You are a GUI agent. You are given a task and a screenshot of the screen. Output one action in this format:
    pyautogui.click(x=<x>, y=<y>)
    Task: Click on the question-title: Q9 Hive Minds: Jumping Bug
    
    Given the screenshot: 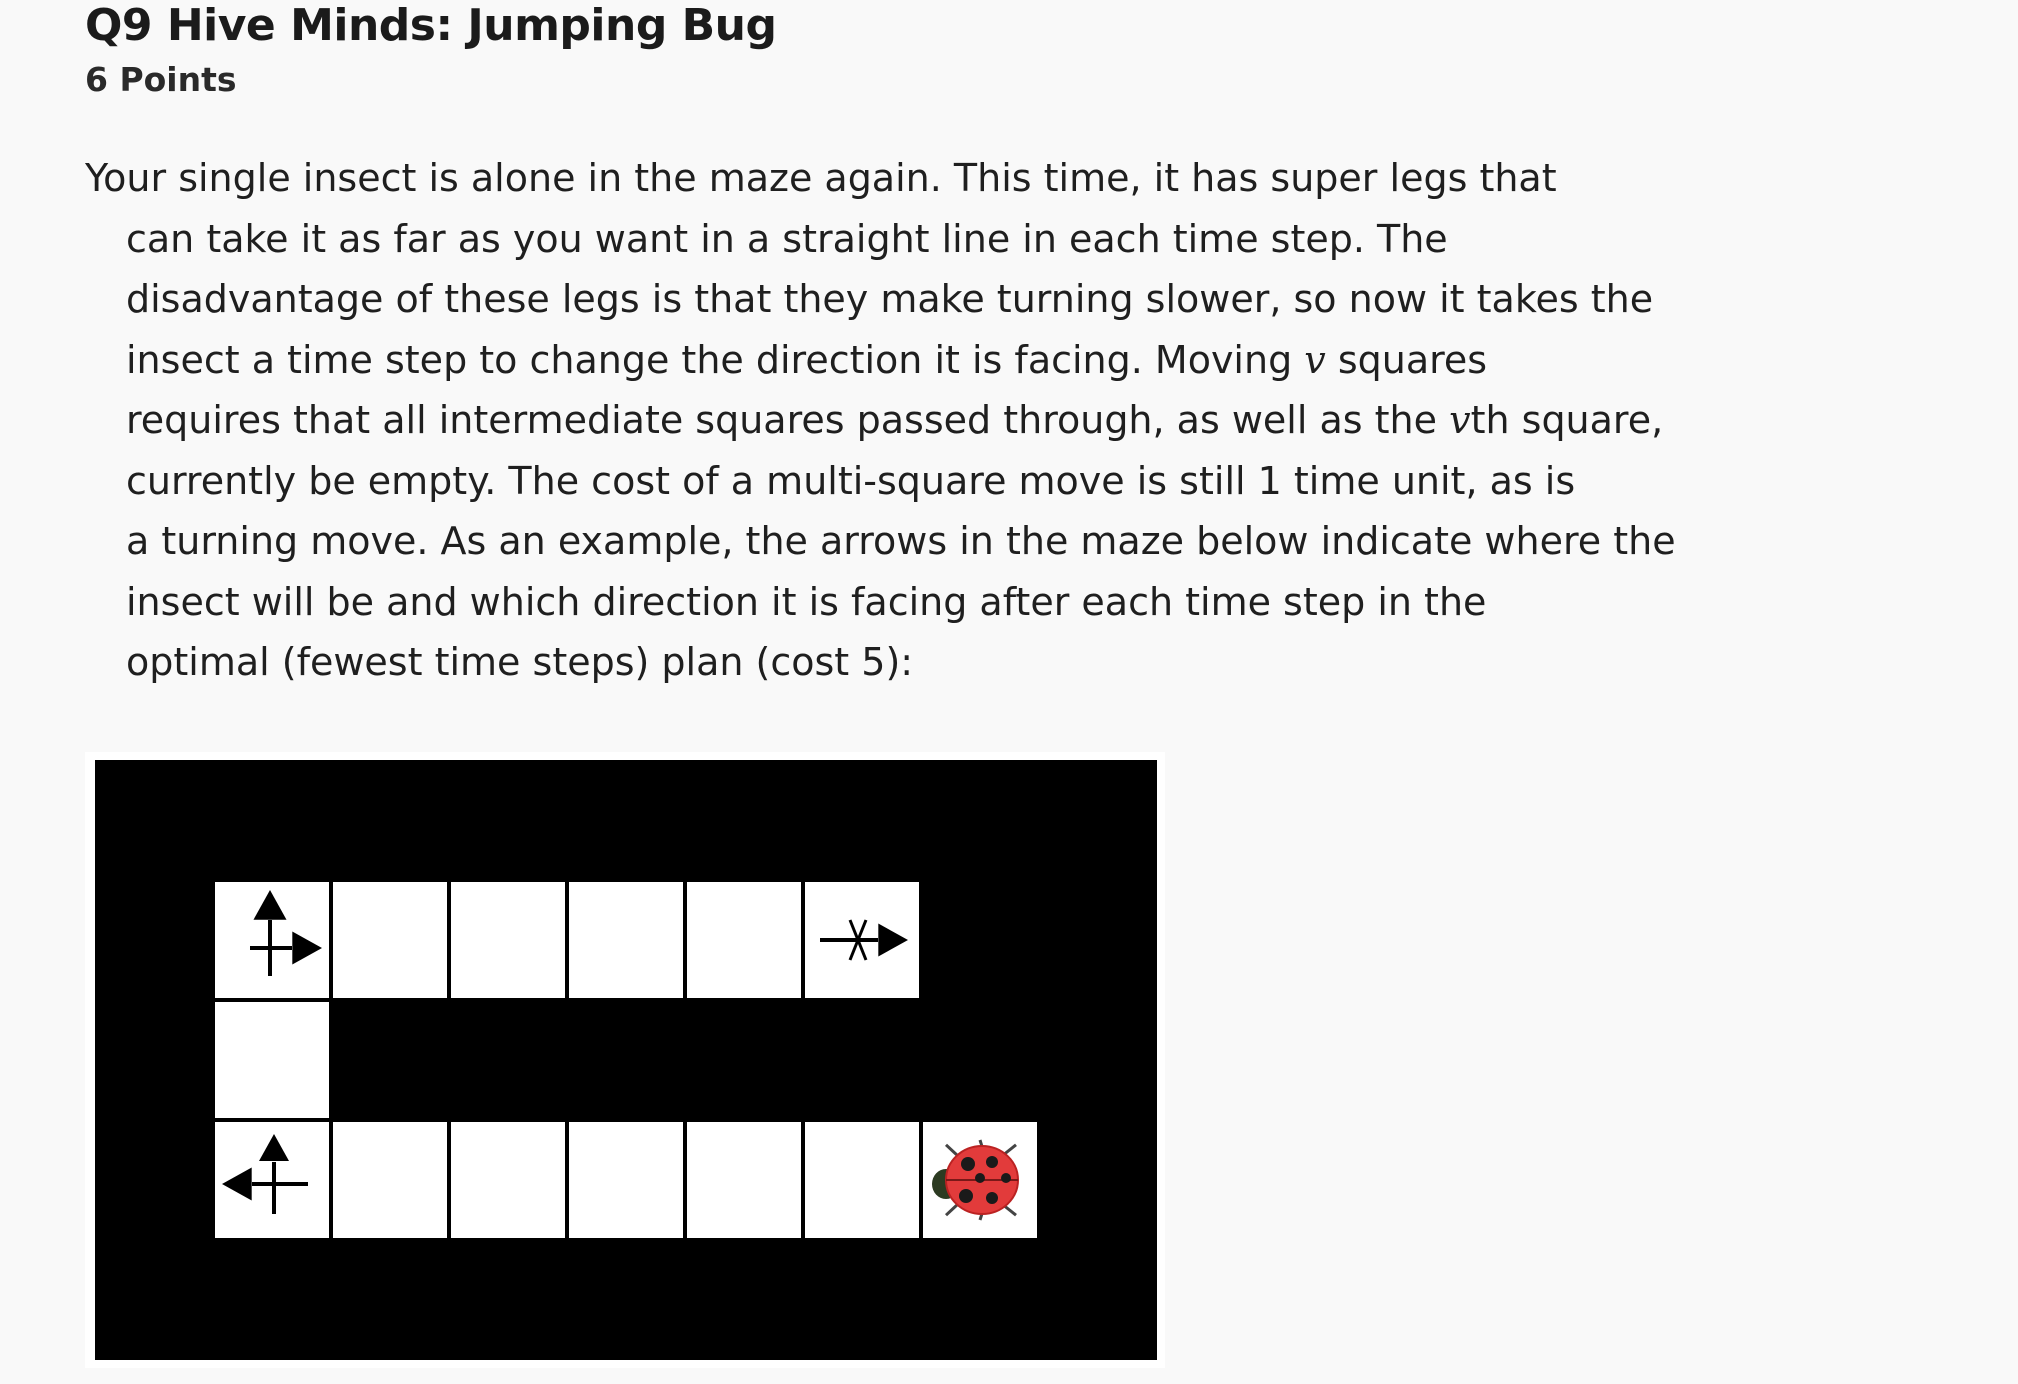 What is the action you would take?
    pyautogui.click(x=431, y=25)
    